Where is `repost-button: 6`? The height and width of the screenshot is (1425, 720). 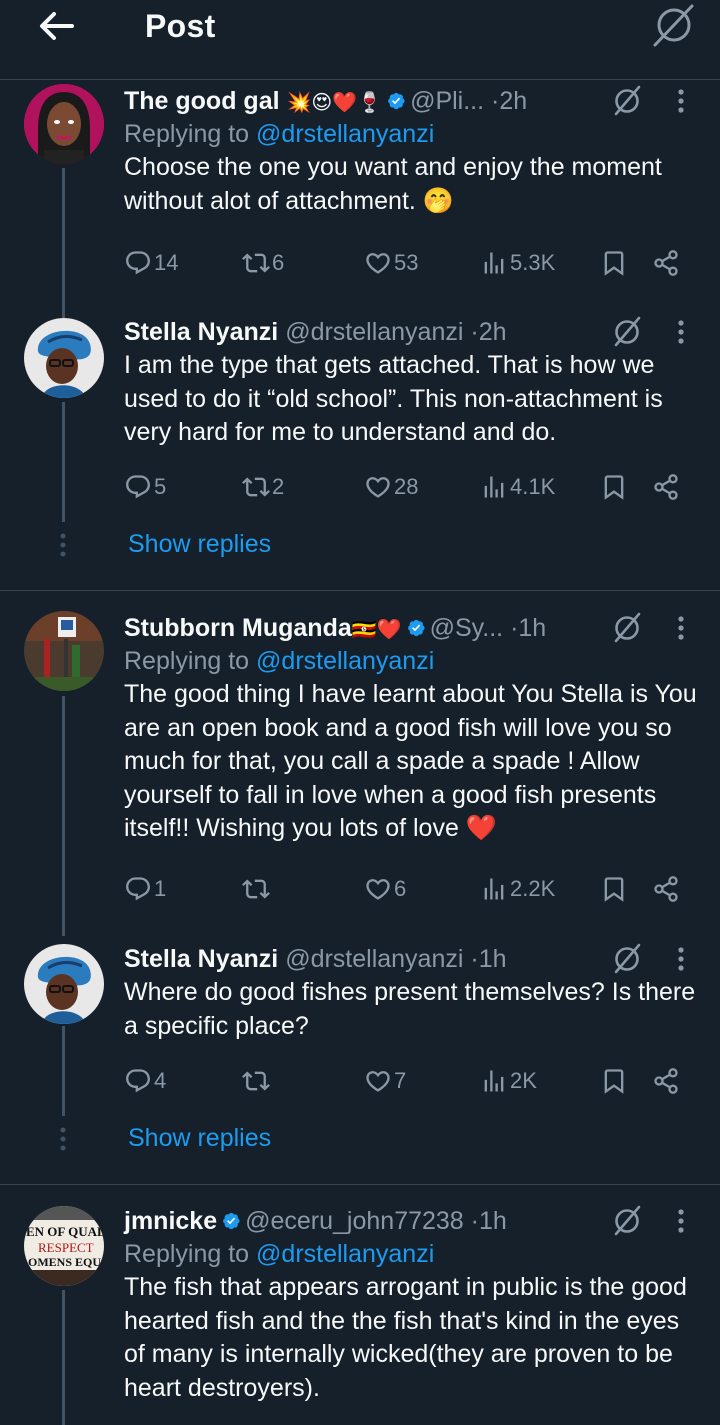 repost-button: 6 is located at coordinates (263, 263).